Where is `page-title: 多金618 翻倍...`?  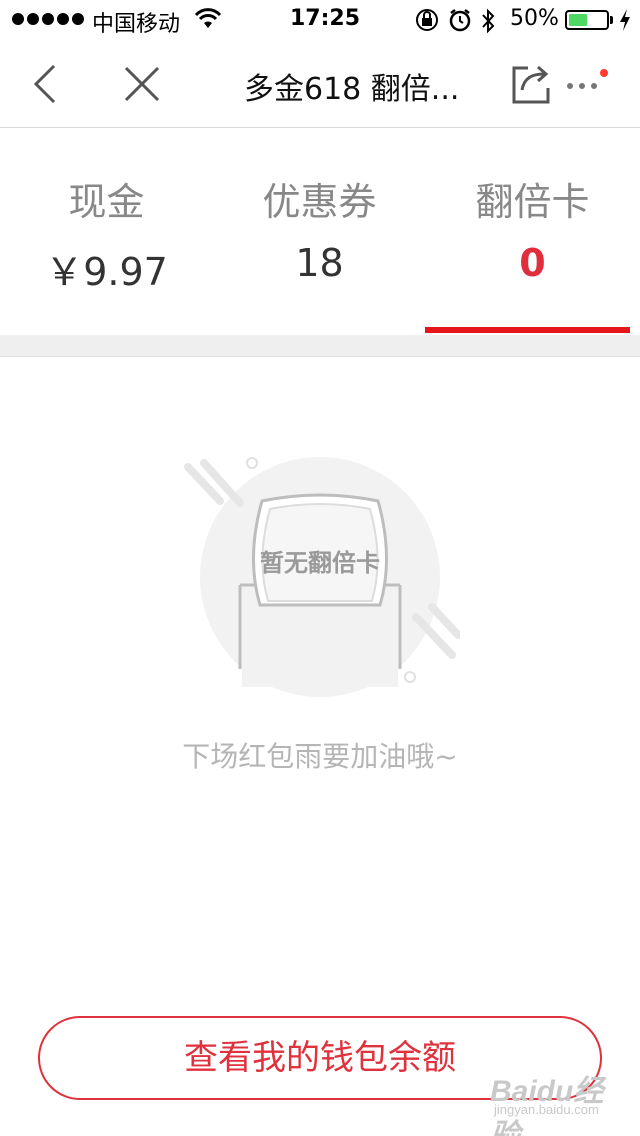 page-title: 多金618 翻倍... is located at coordinates (352, 89).